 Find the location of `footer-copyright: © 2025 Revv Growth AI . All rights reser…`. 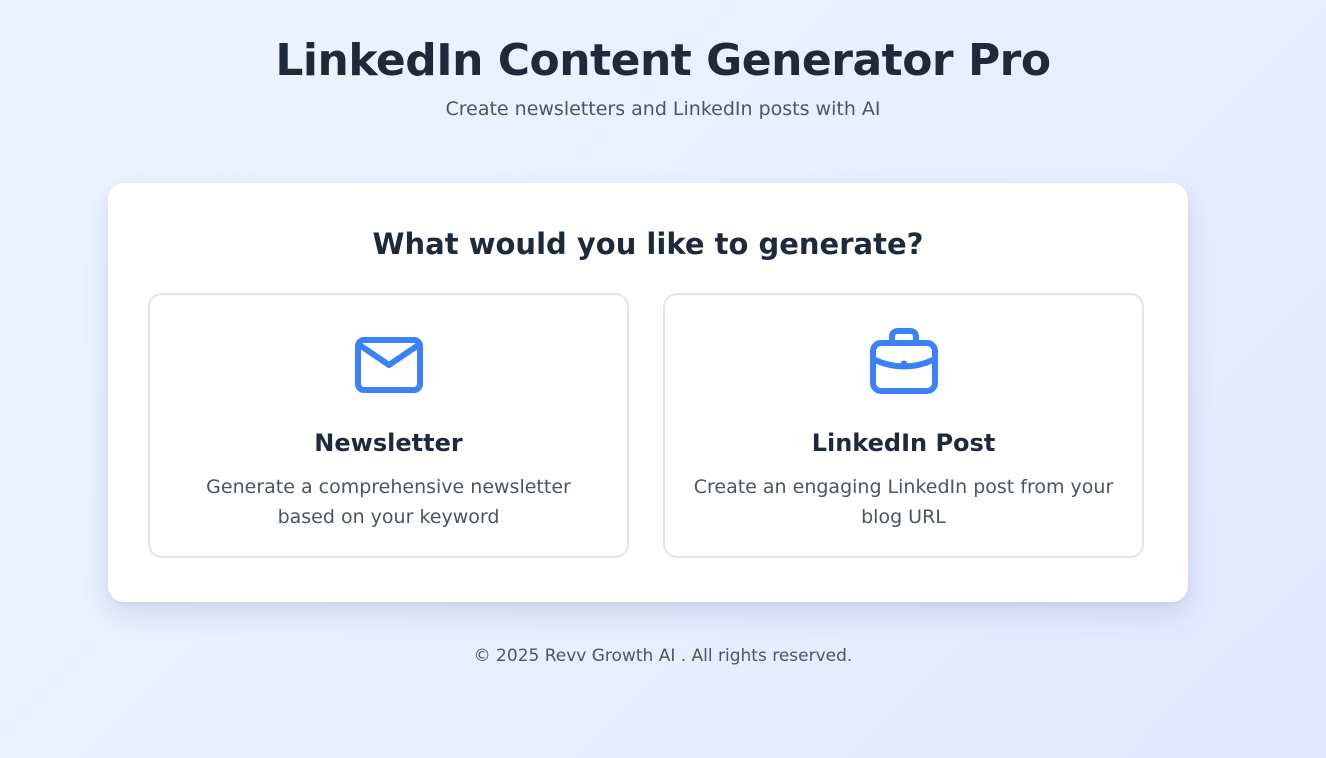

footer-copyright: © 2025 Revv Growth AI . All rights reser… is located at coordinates (663, 656).